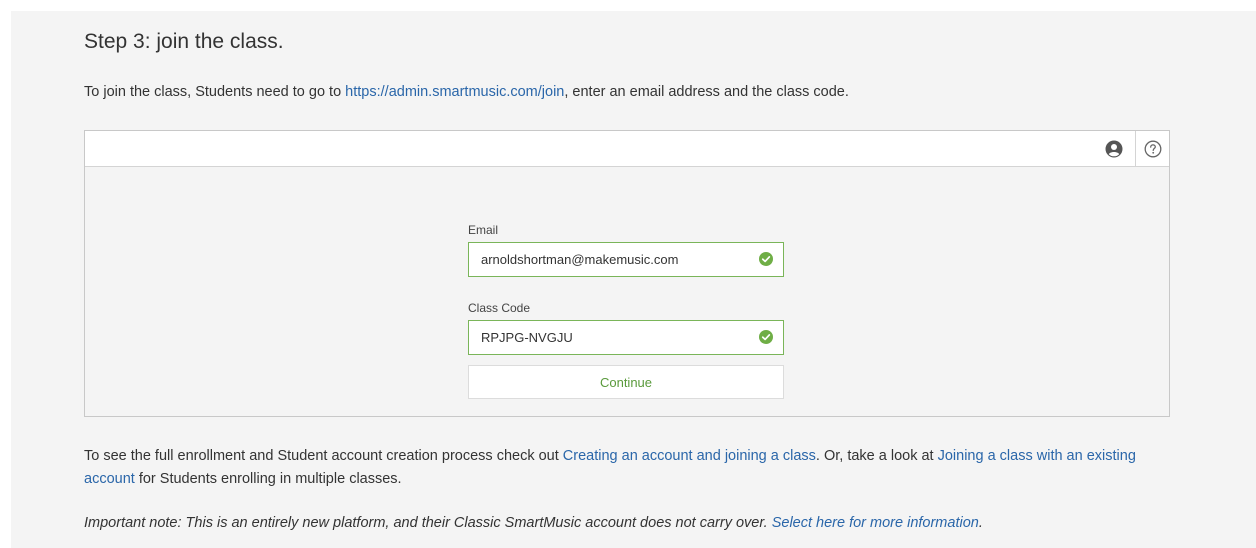 The image size is (1256, 548). Describe the element at coordinates (766, 259) in the screenshot. I see `email-valid-check-icon` at that location.